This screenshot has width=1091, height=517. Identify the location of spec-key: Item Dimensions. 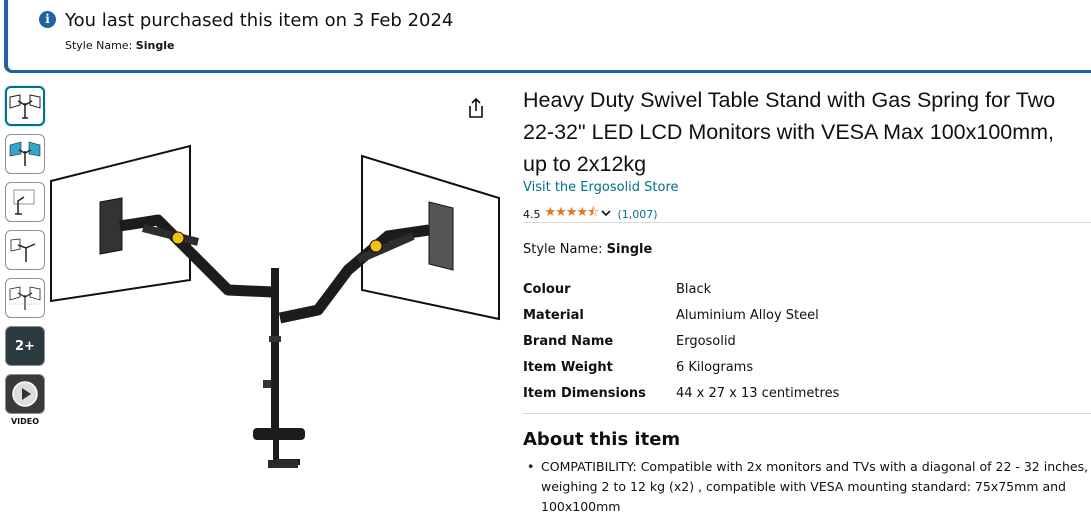
(584, 393).